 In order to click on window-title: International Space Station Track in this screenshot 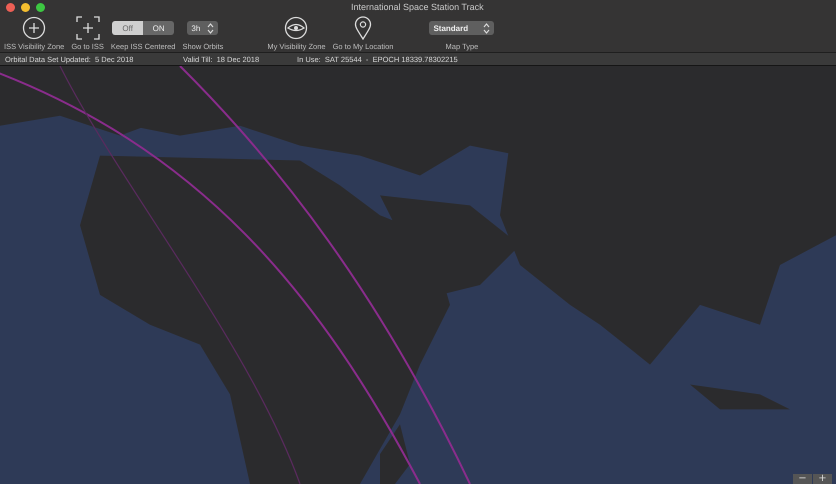, I will do `click(417, 7)`.